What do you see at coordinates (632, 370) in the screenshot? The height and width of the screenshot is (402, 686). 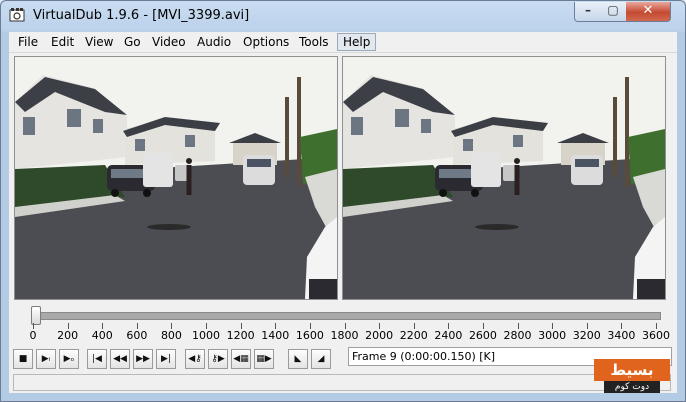 I see `watermark-main-text: بسيط` at bounding box center [632, 370].